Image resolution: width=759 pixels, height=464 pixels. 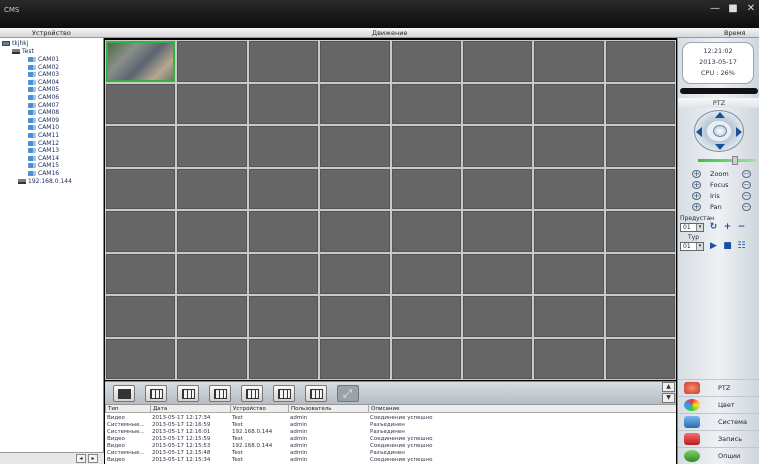 What do you see at coordinates (751, 9) in the screenshot?
I see `close-button: ✕` at bounding box center [751, 9].